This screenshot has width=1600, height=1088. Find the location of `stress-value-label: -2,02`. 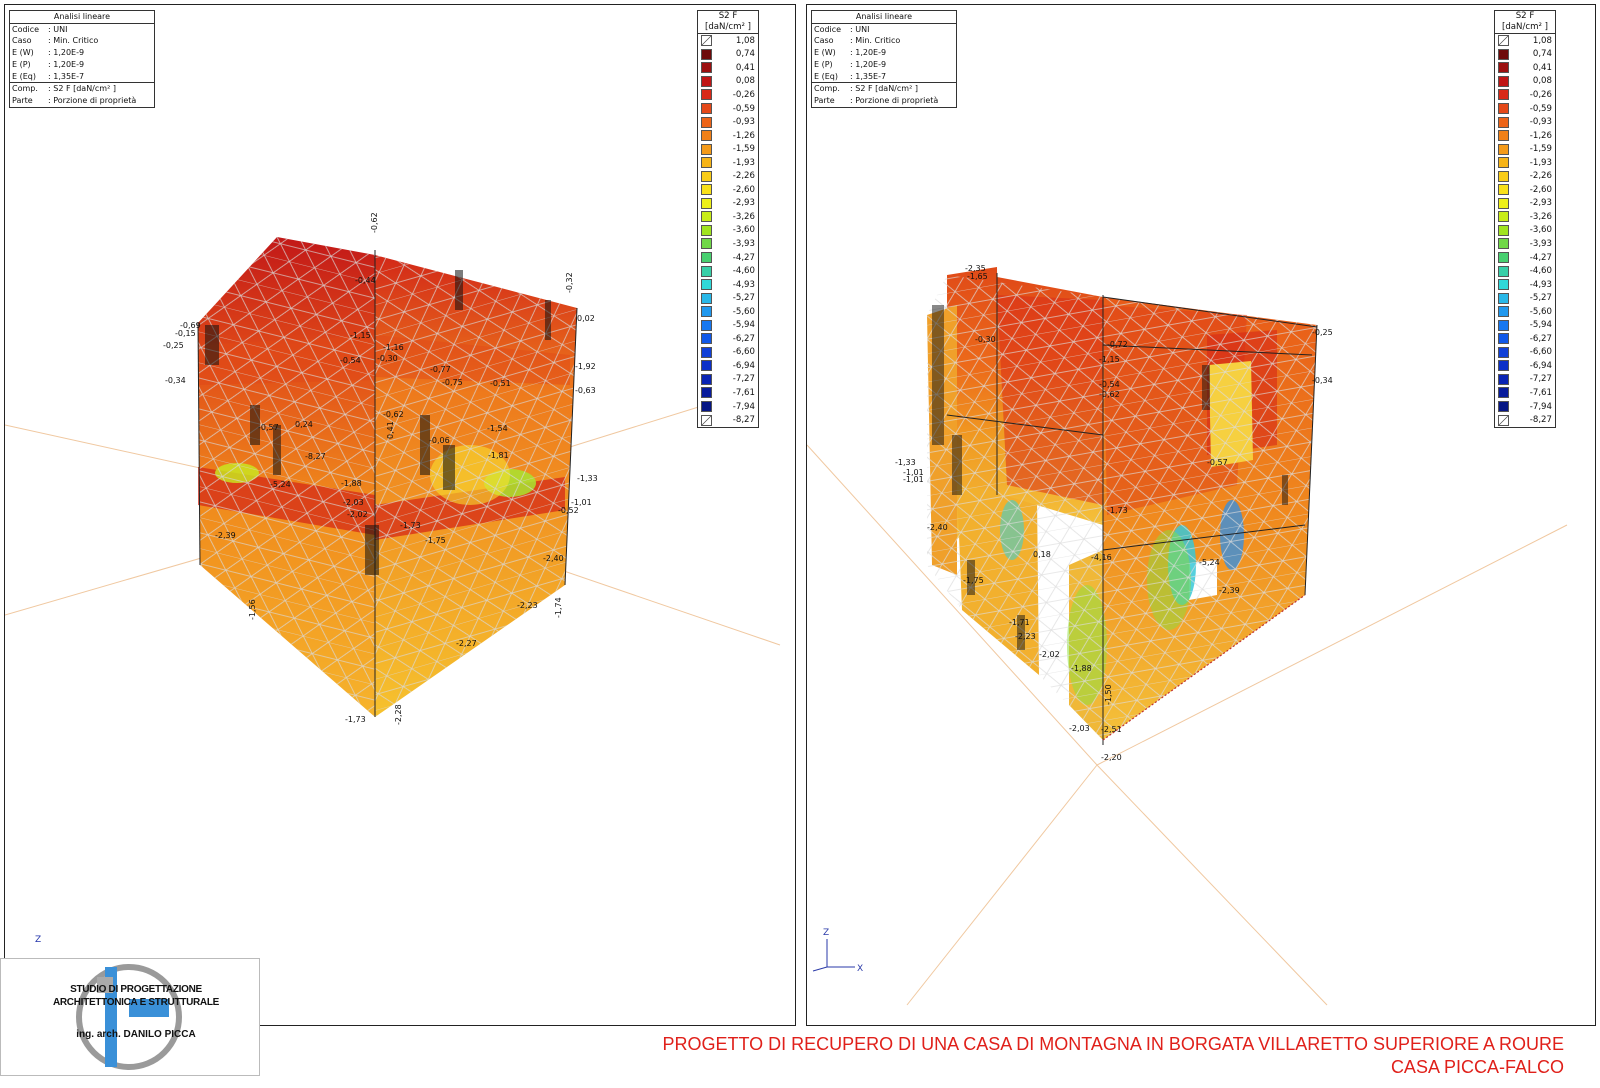

stress-value-label: -2,02 is located at coordinates (357, 514).